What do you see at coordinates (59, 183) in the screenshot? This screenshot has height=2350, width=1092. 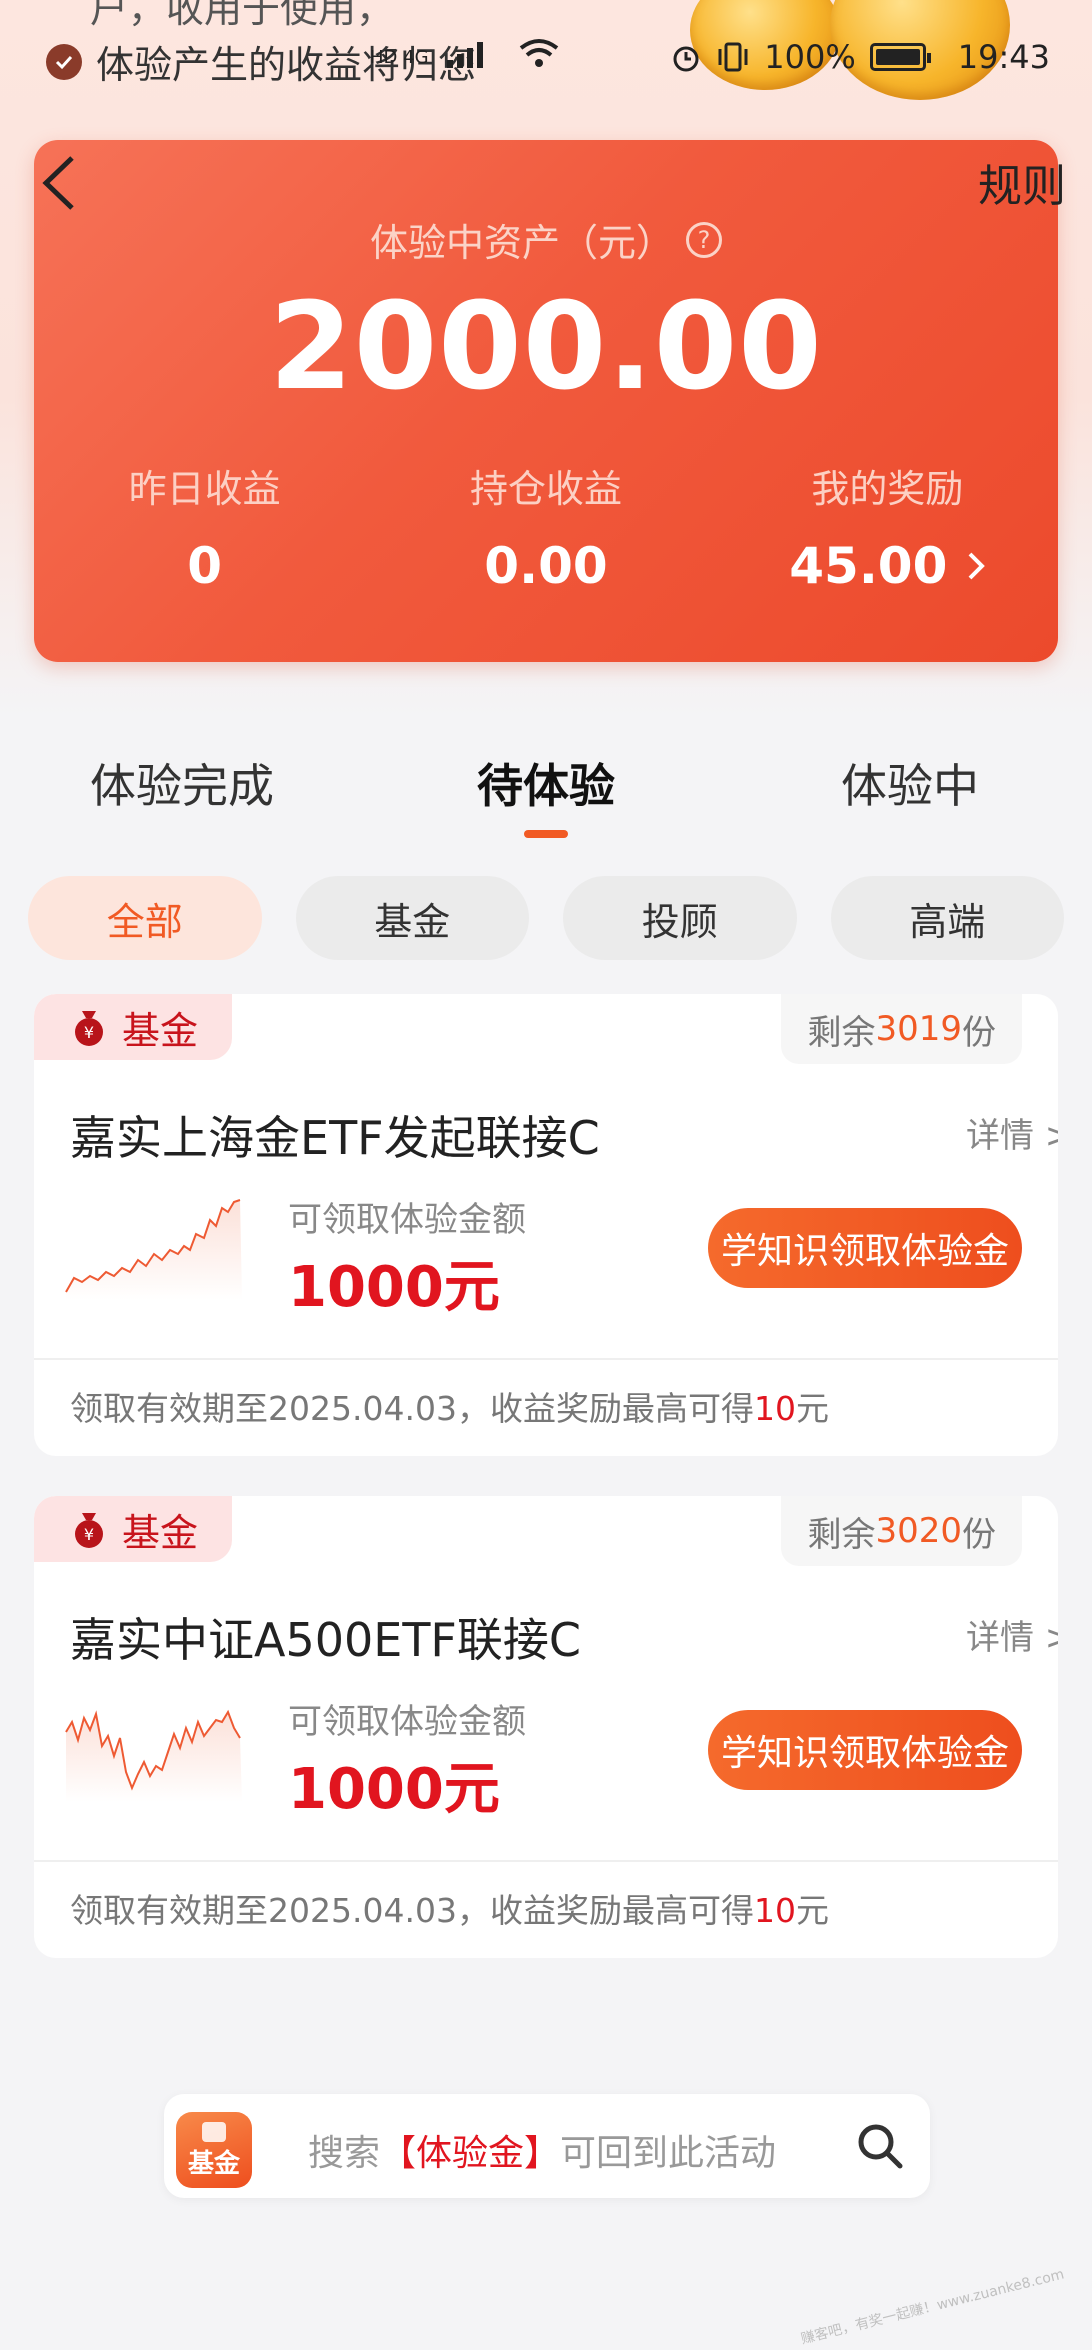 I see `back-arrow-icon` at bounding box center [59, 183].